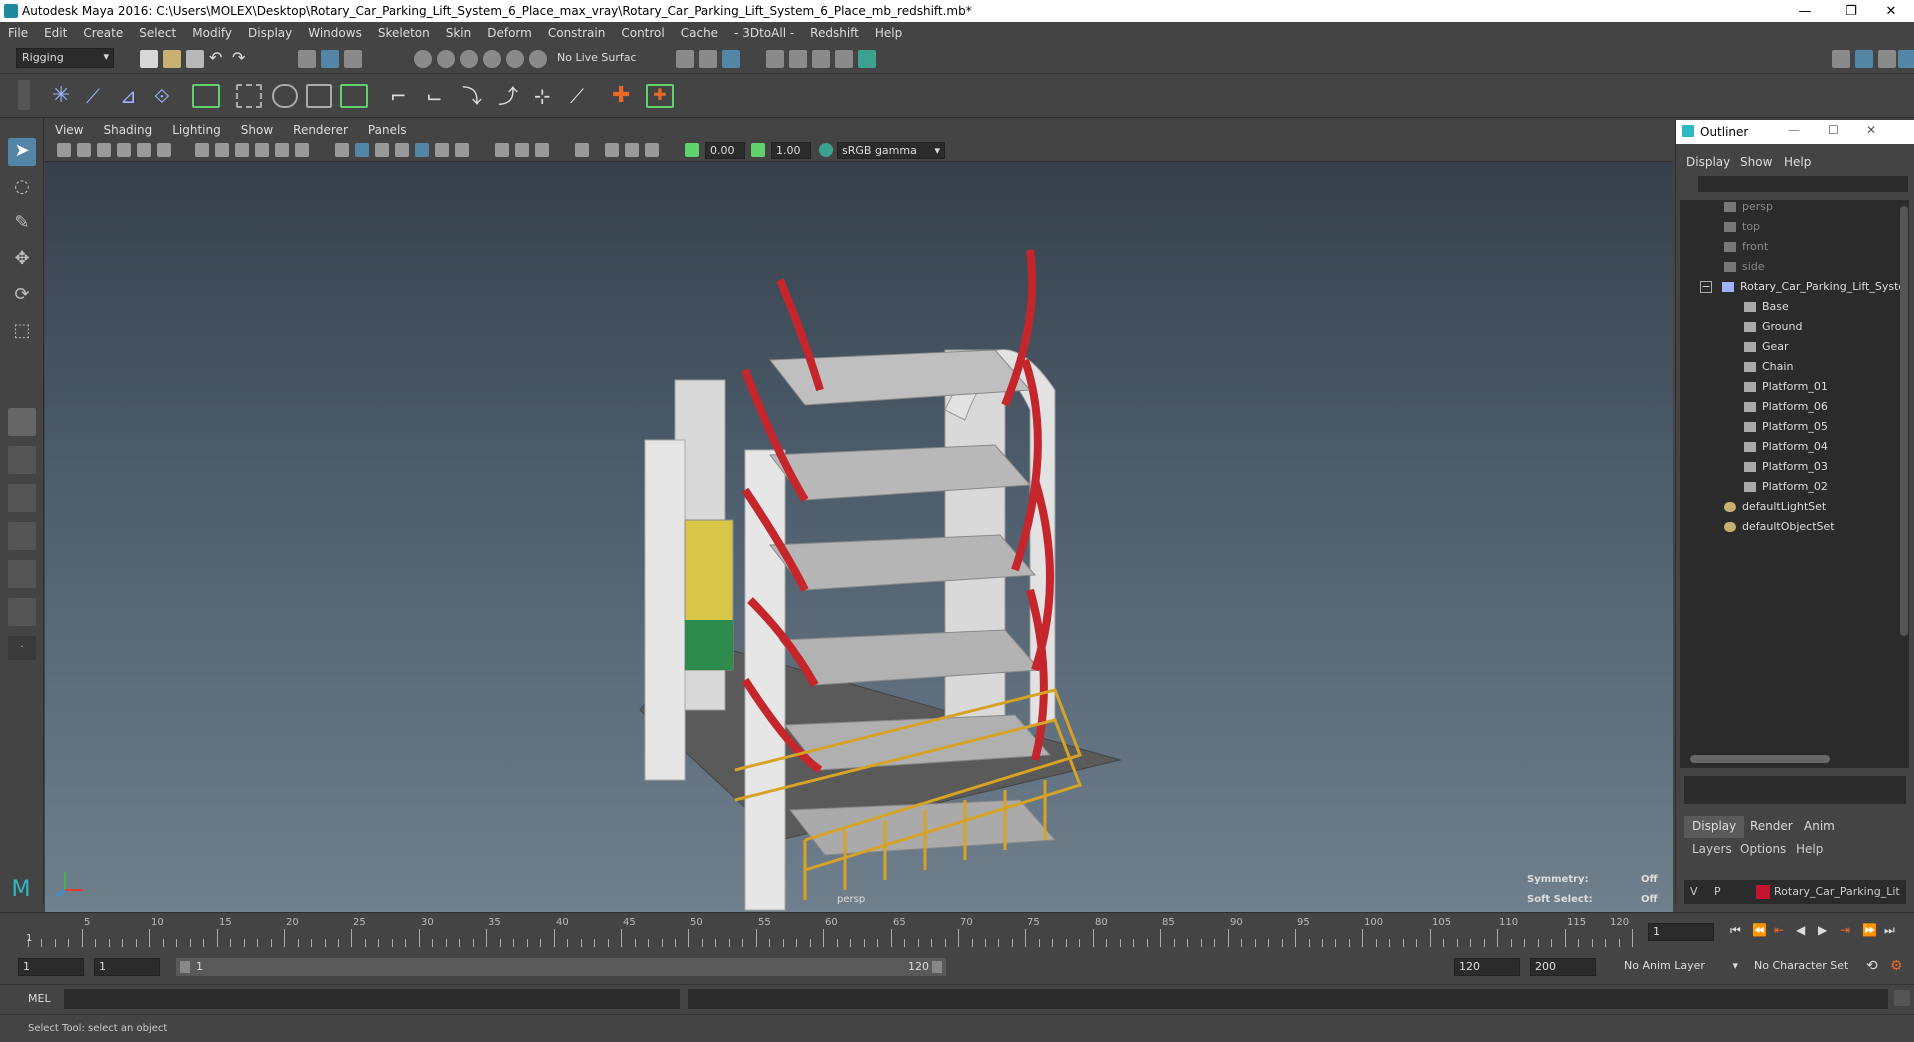 This screenshot has width=1914, height=1042. I want to click on script-editor-icon, so click(1902, 998).